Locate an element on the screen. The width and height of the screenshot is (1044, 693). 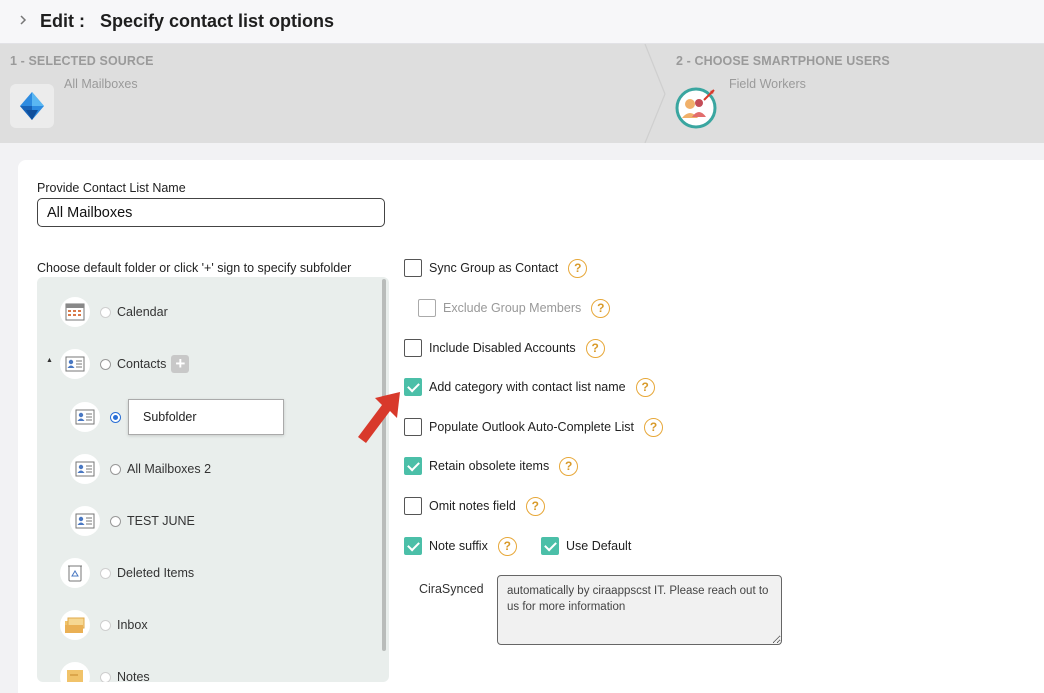
tree-item-label: TEST JUNE is located at coordinates (161, 521).